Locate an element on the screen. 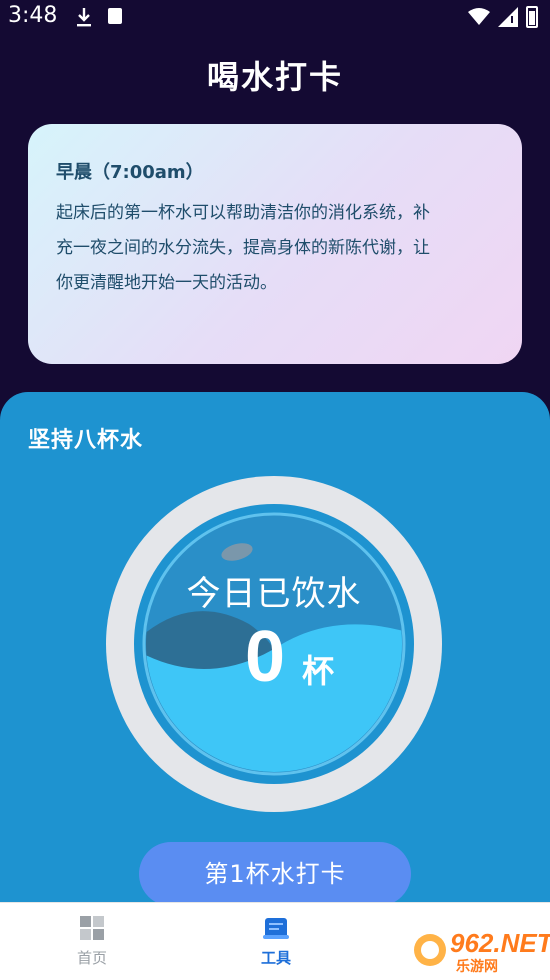 The height and width of the screenshot is (980, 550). nav-item-home: 首页 is located at coordinates (92, 941).